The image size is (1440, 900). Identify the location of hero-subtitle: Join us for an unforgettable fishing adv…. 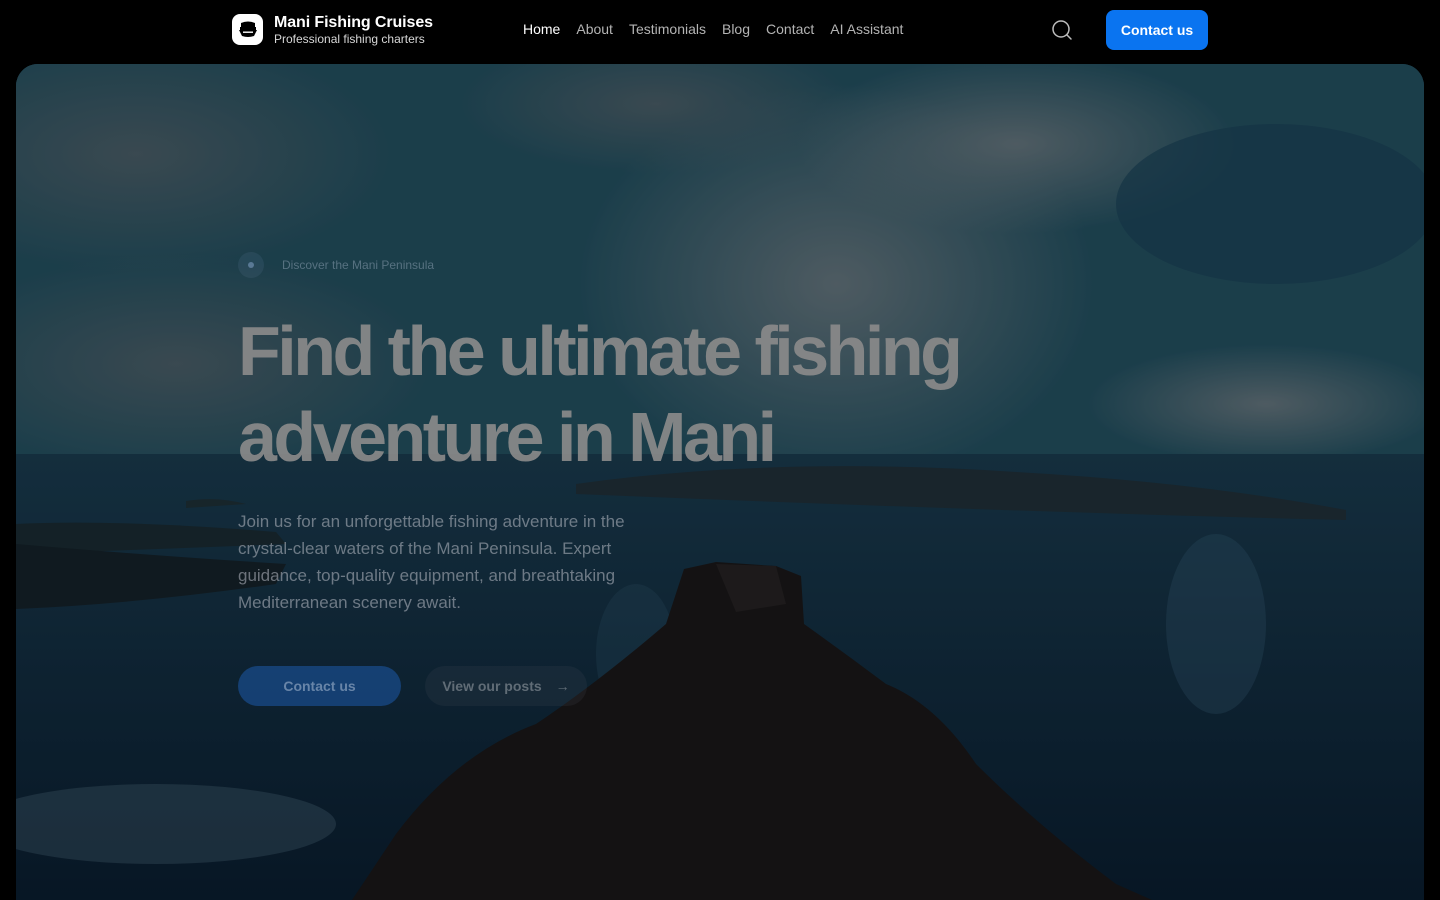
(431, 562).